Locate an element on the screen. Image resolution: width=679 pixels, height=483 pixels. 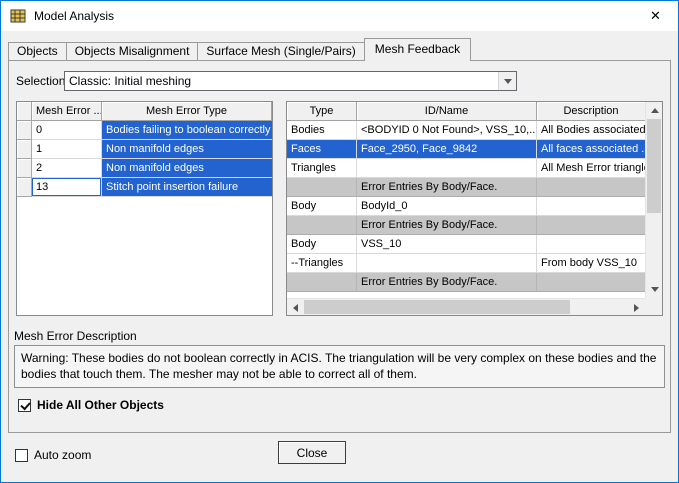
vertical-scroll-thumb is located at coordinates (654, 166).